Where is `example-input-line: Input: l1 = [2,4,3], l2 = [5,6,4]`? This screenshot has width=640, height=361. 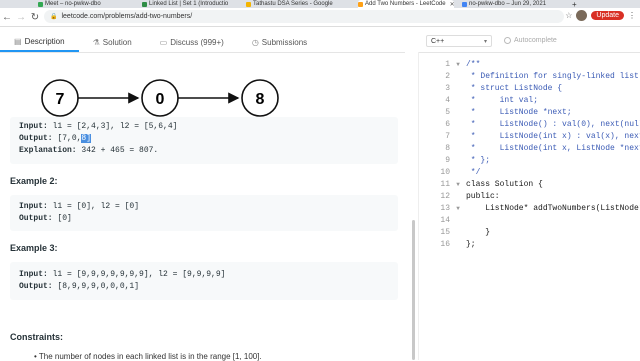 example-input-line: Input: l1 = [2,4,3], l2 = [5,6,4] is located at coordinates (204, 127).